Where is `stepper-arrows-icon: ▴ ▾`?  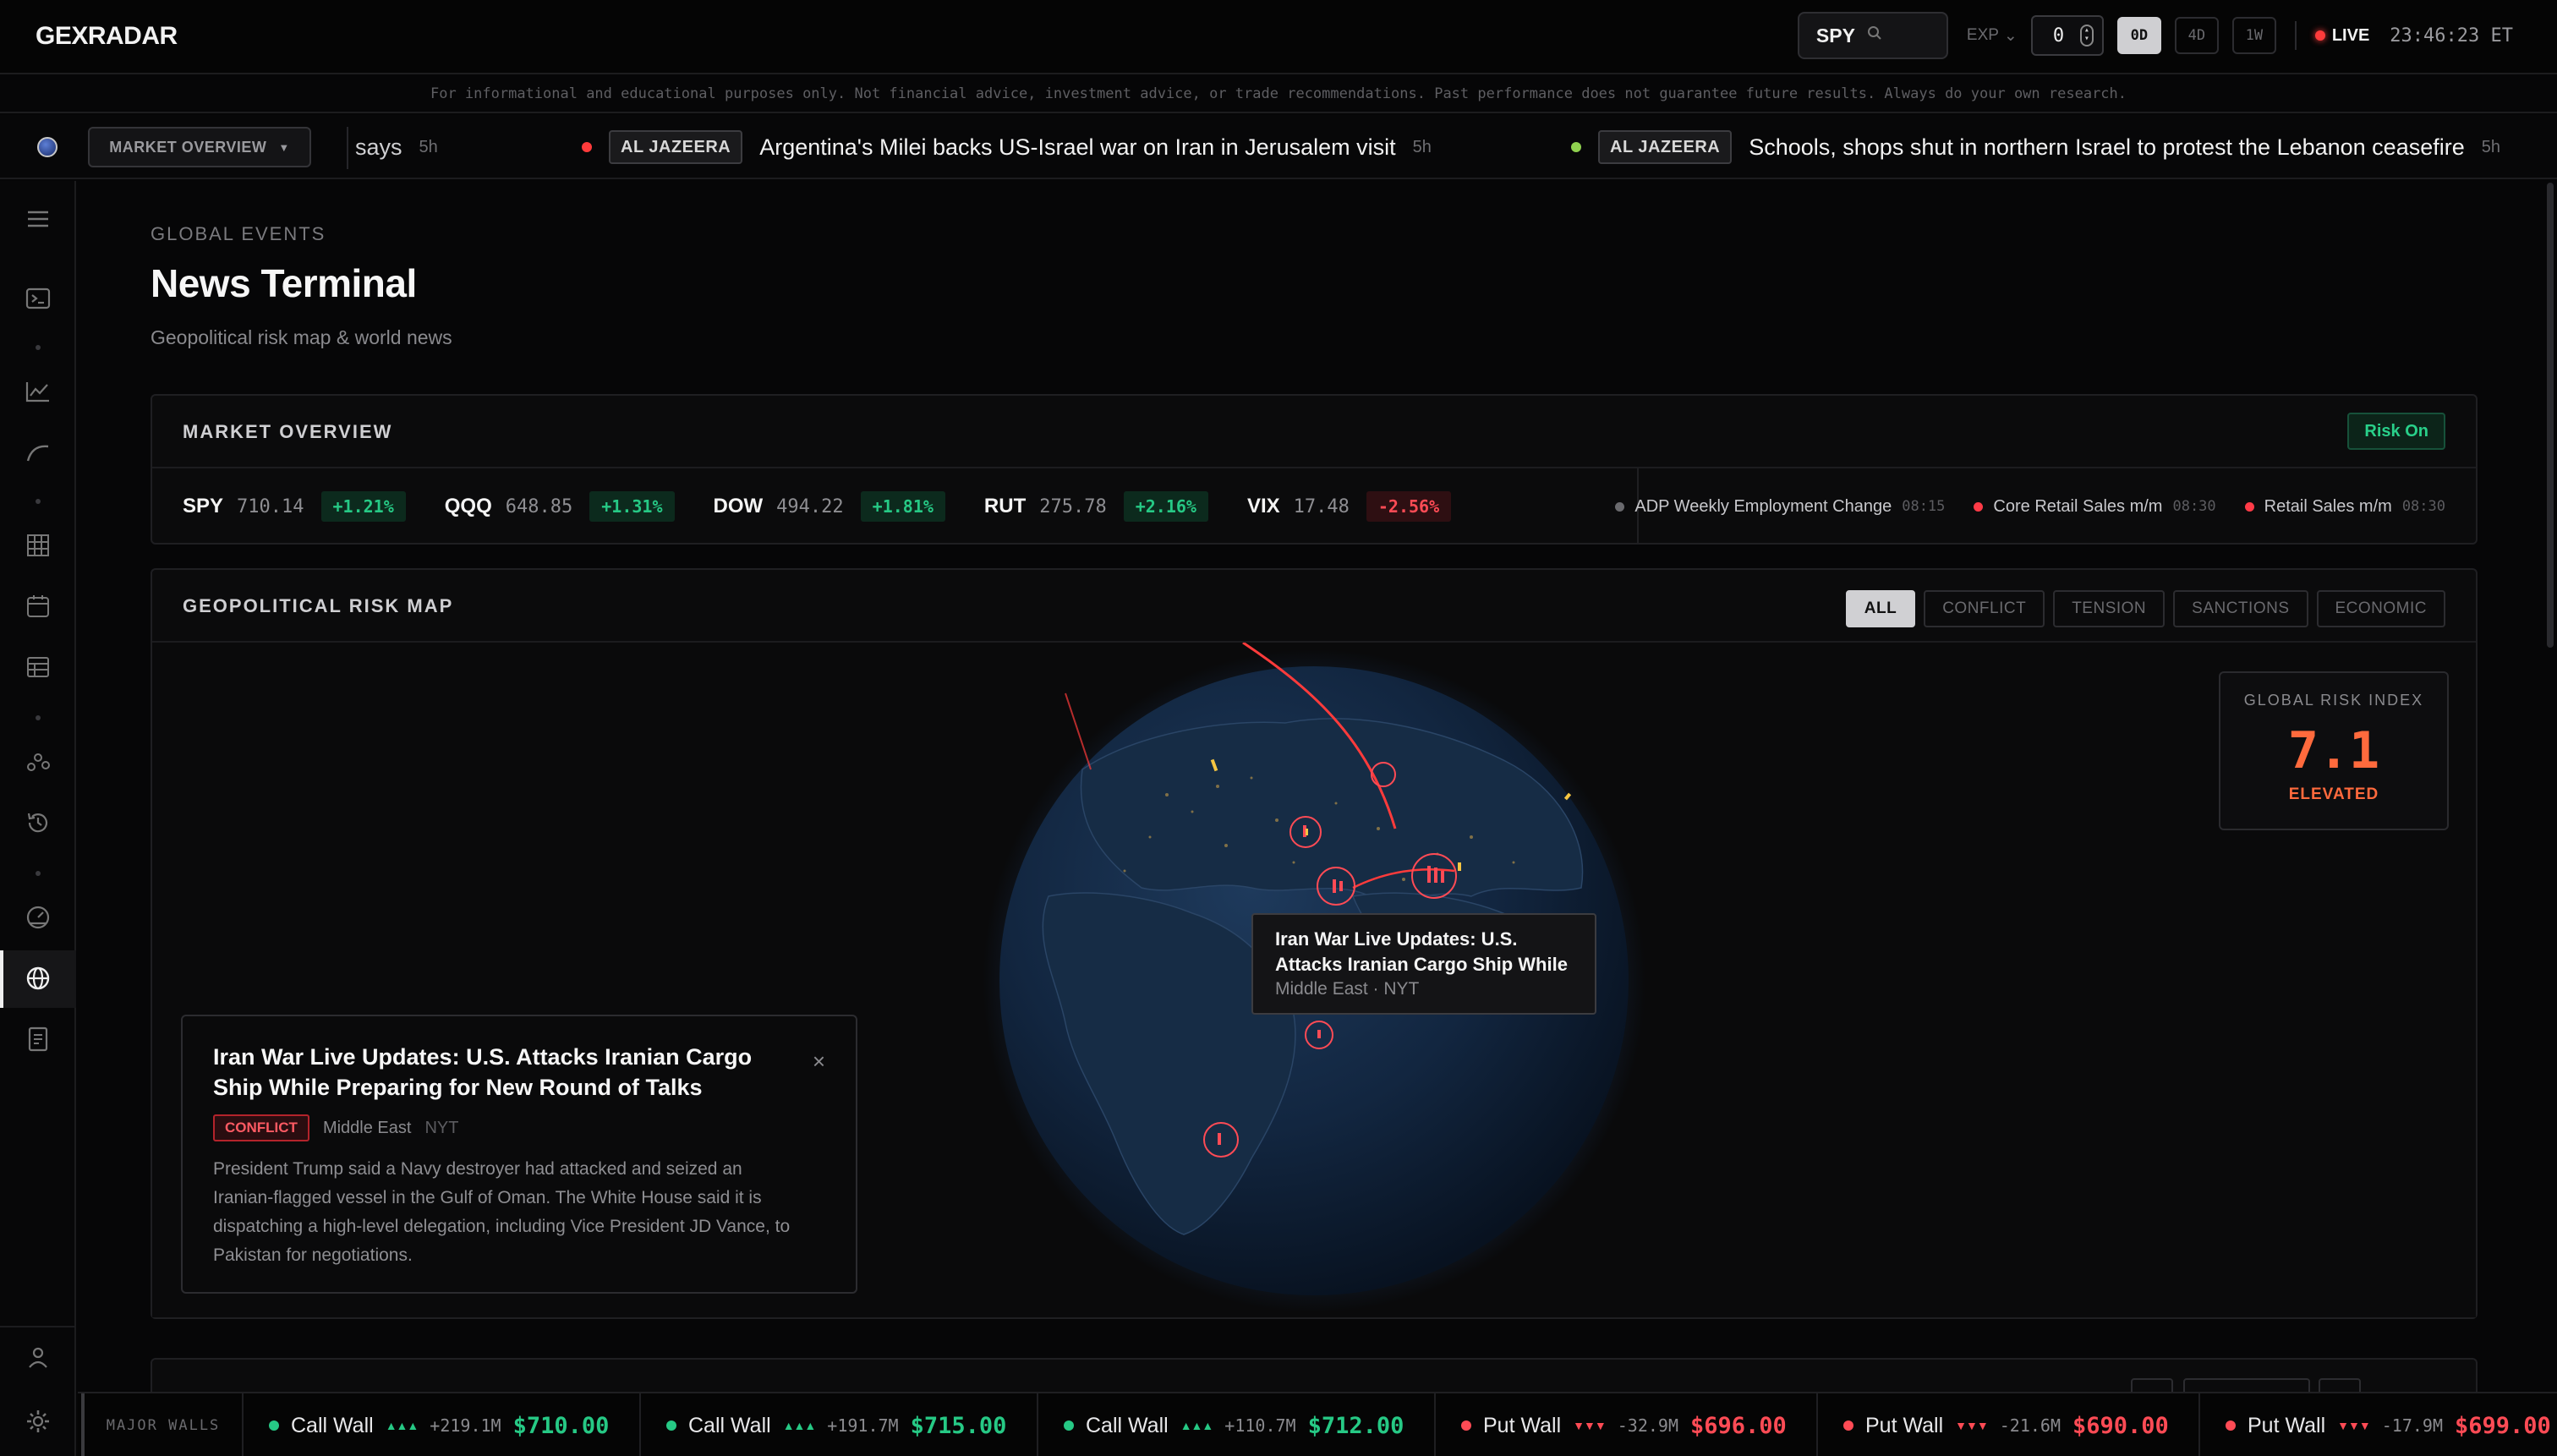 stepper-arrows-icon: ▴ ▾ is located at coordinates (2086, 36).